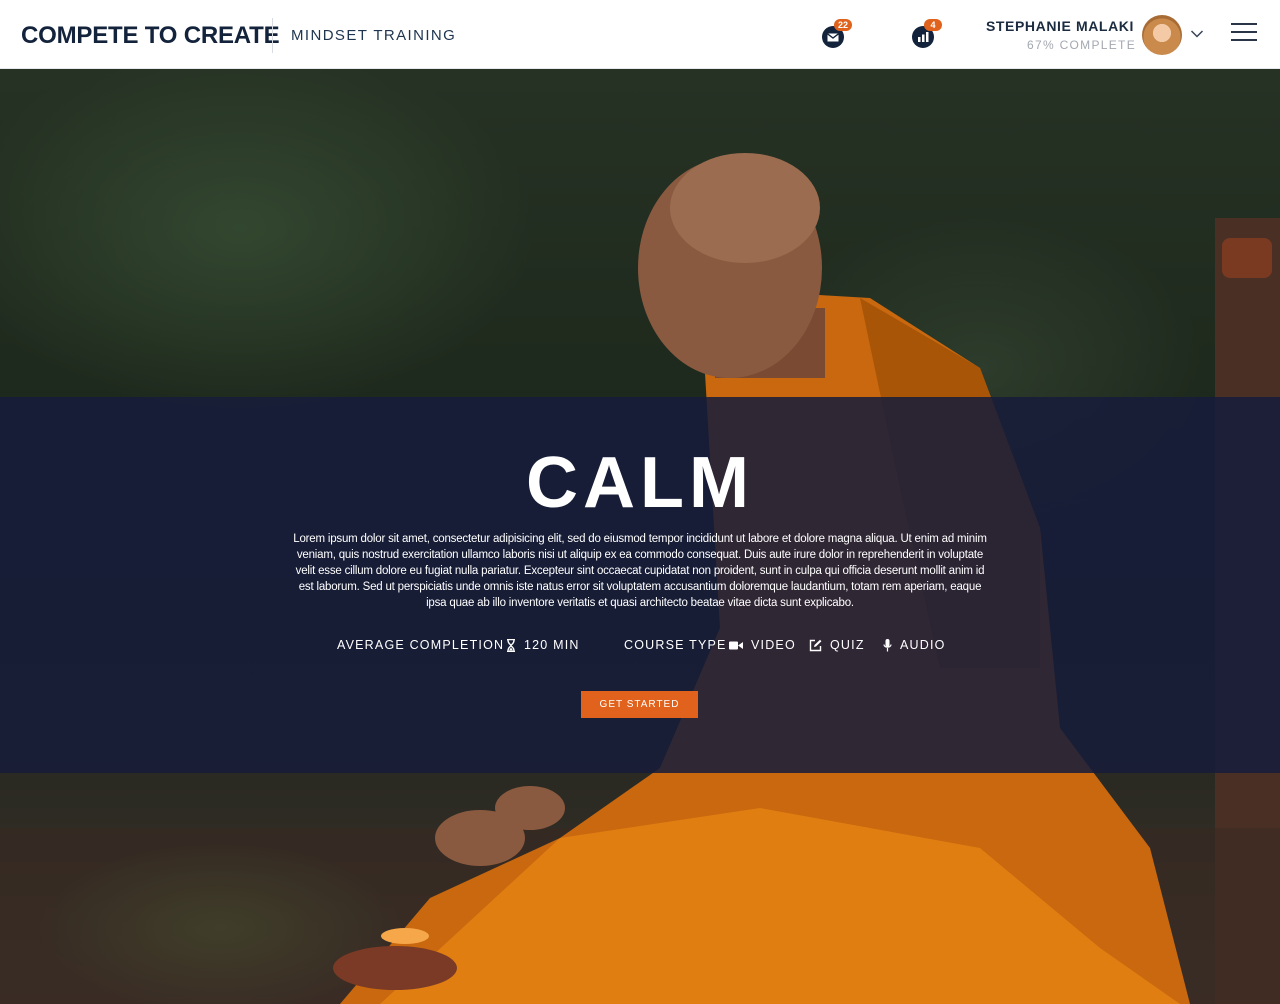  I want to click on user-name: STEPHANIE MALAKI, so click(1060, 26).